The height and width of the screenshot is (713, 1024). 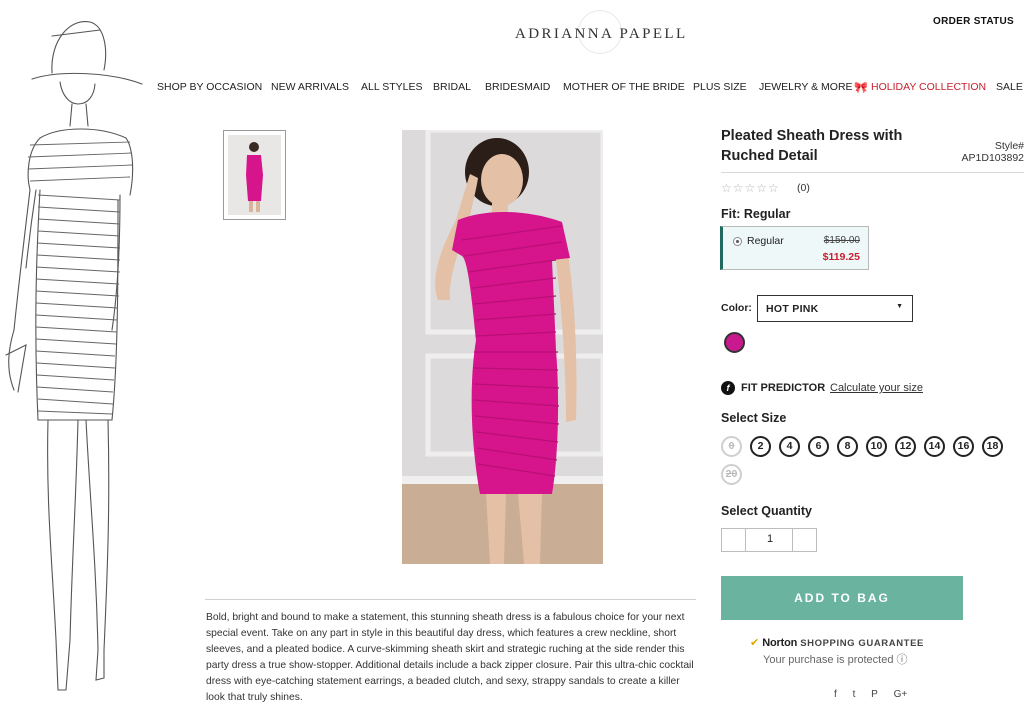 What do you see at coordinates (754, 418) in the screenshot?
I see `select-size-label: Select Size` at bounding box center [754, 418].